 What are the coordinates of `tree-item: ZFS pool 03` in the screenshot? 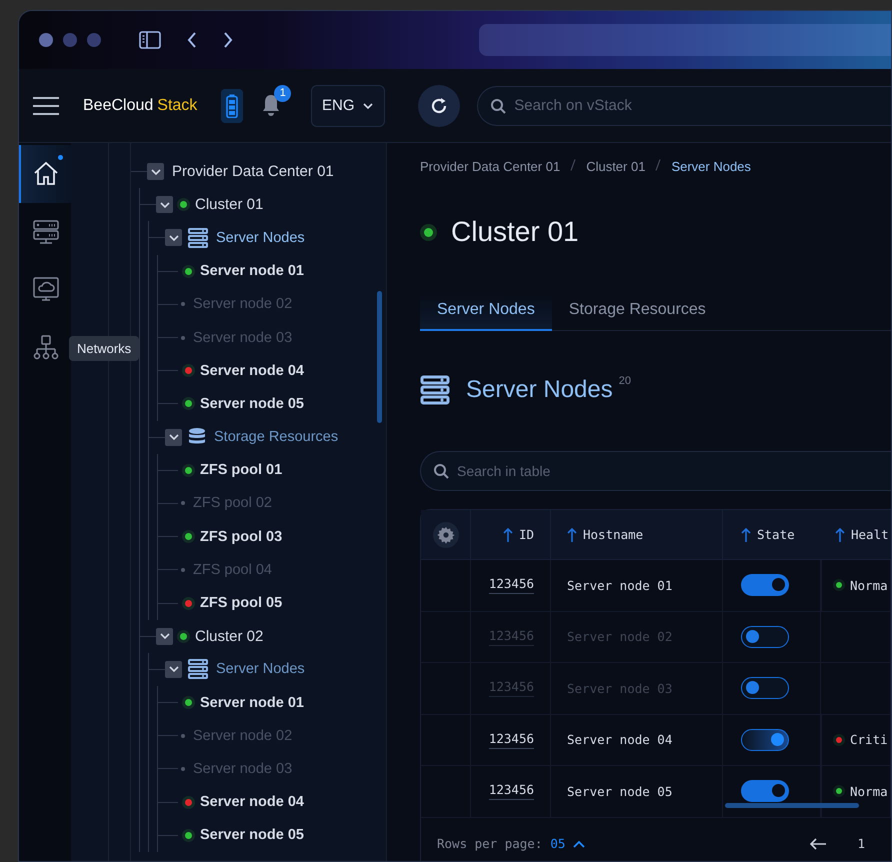 It's located at (241, 536).